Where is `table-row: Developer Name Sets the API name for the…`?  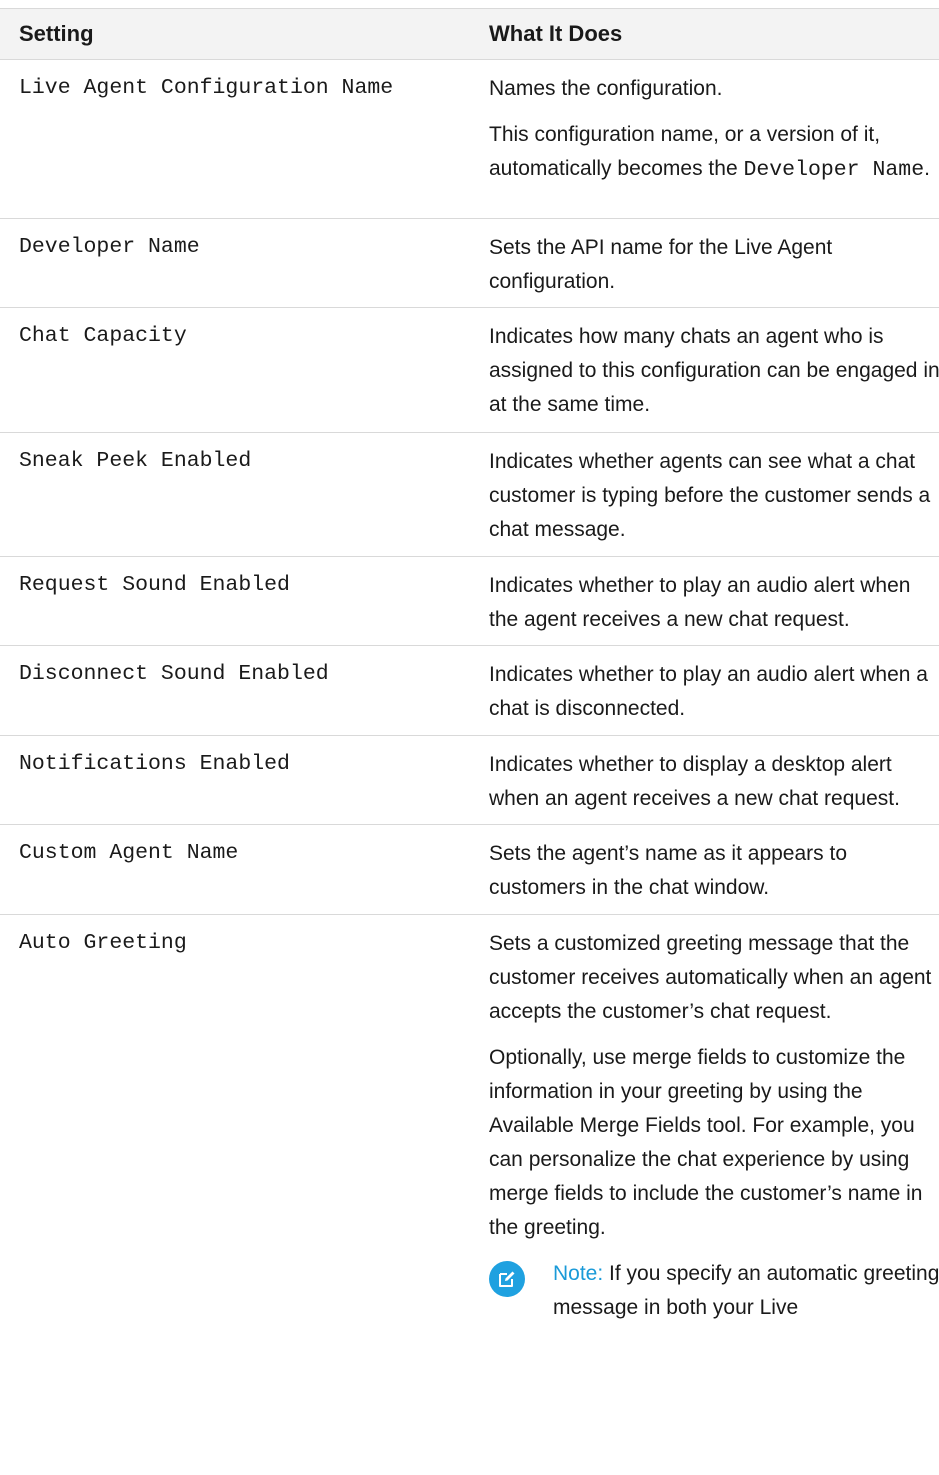
table-row: Developer Name Sets the API name for the… is located at coordinates (469, 263).